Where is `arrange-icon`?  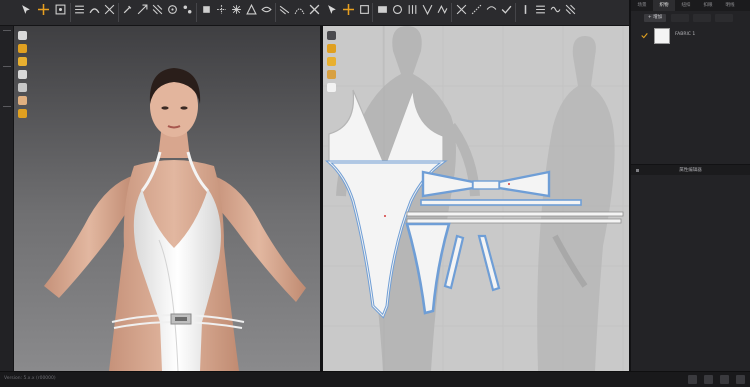 arrange-icon is located at coordinates (79, 9).